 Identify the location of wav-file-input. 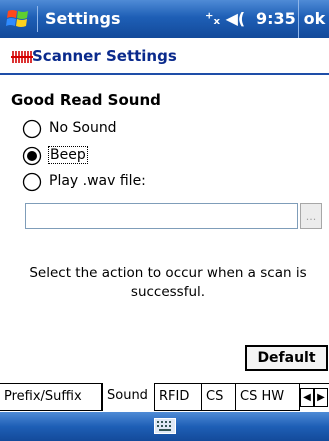
(161, 216).